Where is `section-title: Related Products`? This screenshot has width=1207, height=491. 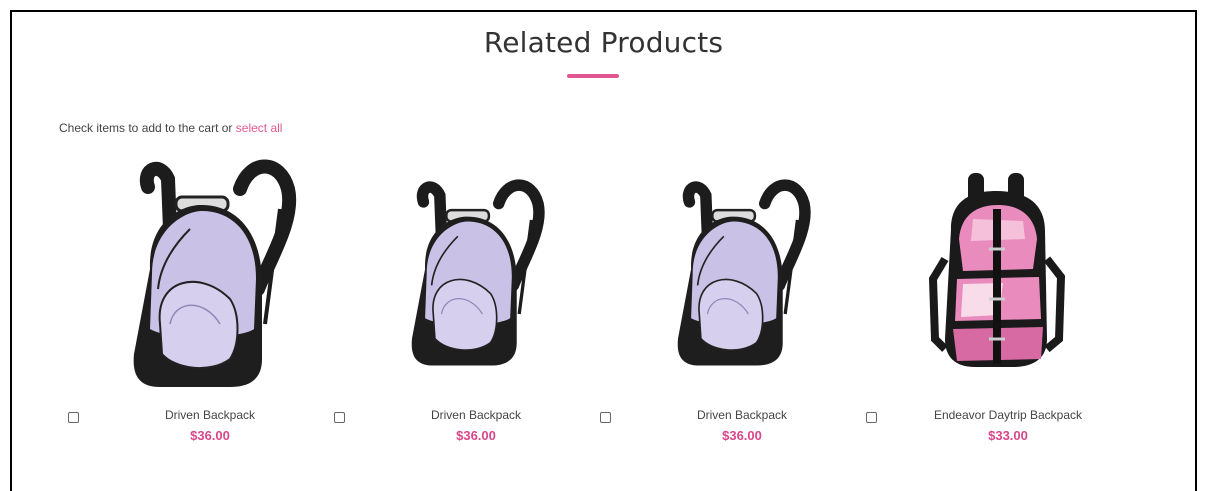
section-title: Related Products is located at coordinates (603, 42).